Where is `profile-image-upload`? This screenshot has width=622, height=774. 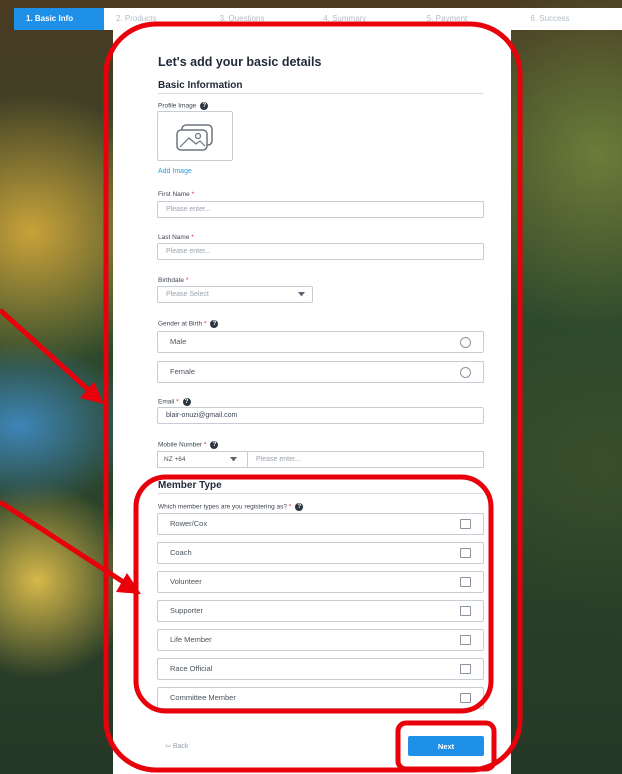 profile-image-upload is located at coordinates (195, 136).